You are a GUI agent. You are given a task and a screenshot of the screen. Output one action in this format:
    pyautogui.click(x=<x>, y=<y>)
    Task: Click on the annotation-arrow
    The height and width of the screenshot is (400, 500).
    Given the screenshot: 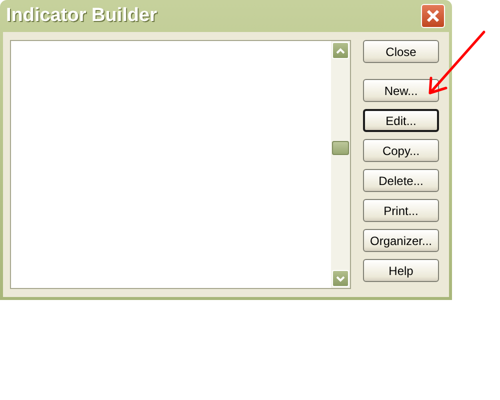 What is the action you would take?
    pyautogui.click(x=457, y=62)
    